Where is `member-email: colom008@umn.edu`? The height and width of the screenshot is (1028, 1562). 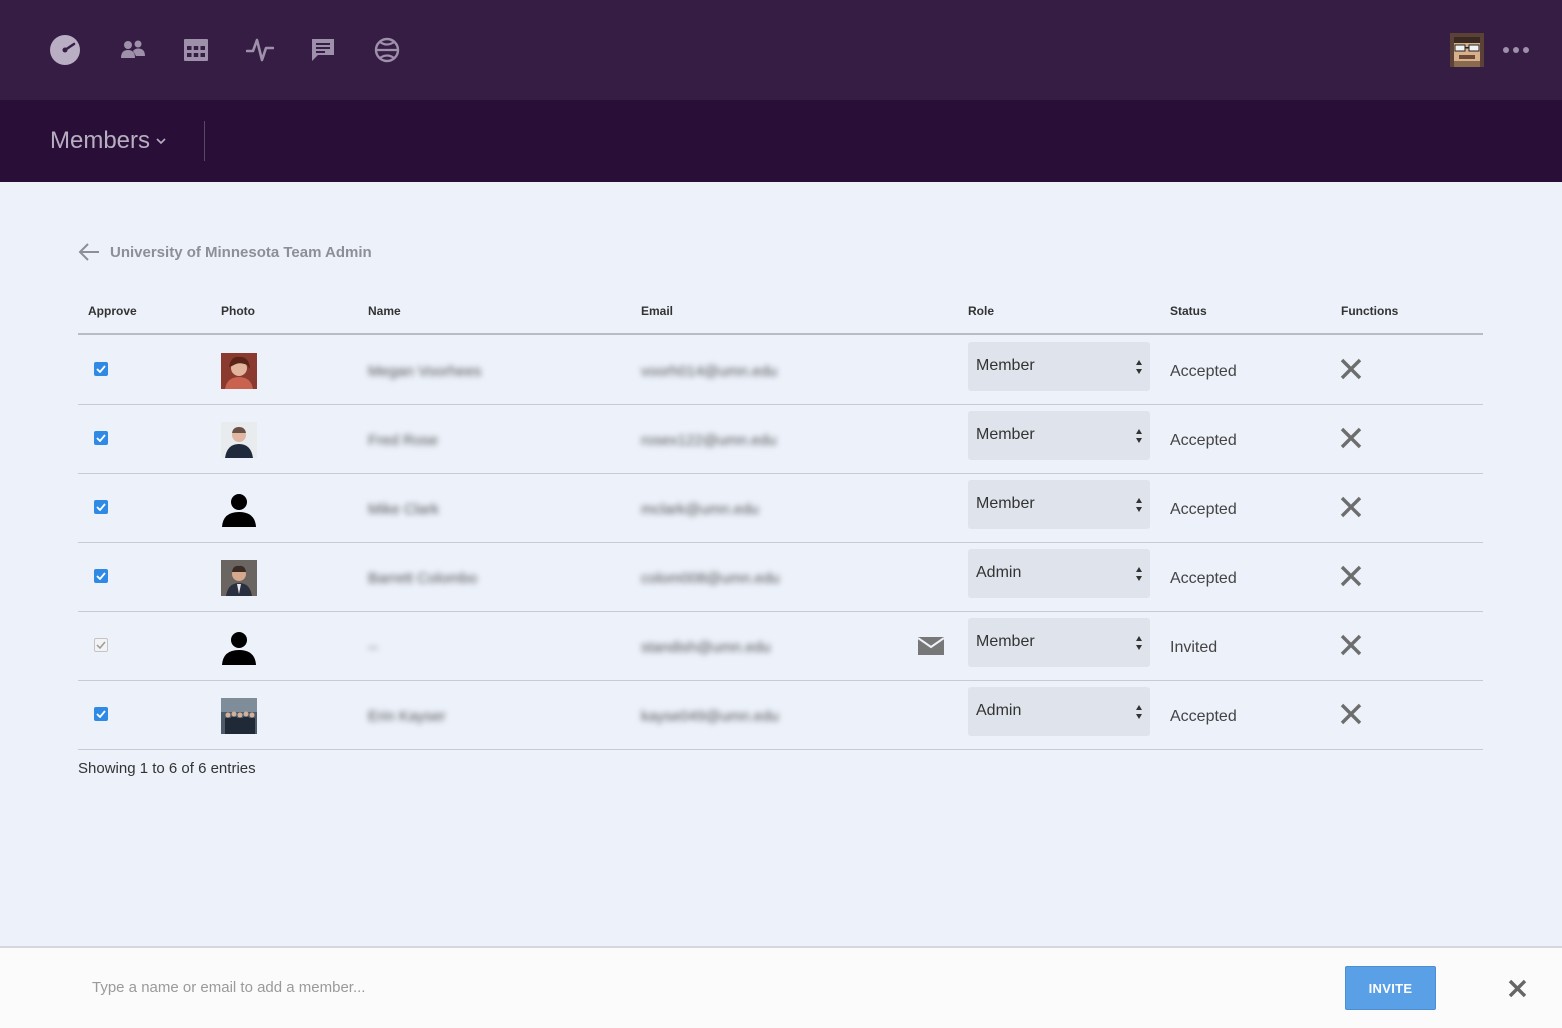
member-email: colom008@umn.edu is located at coordinates (710, 578).